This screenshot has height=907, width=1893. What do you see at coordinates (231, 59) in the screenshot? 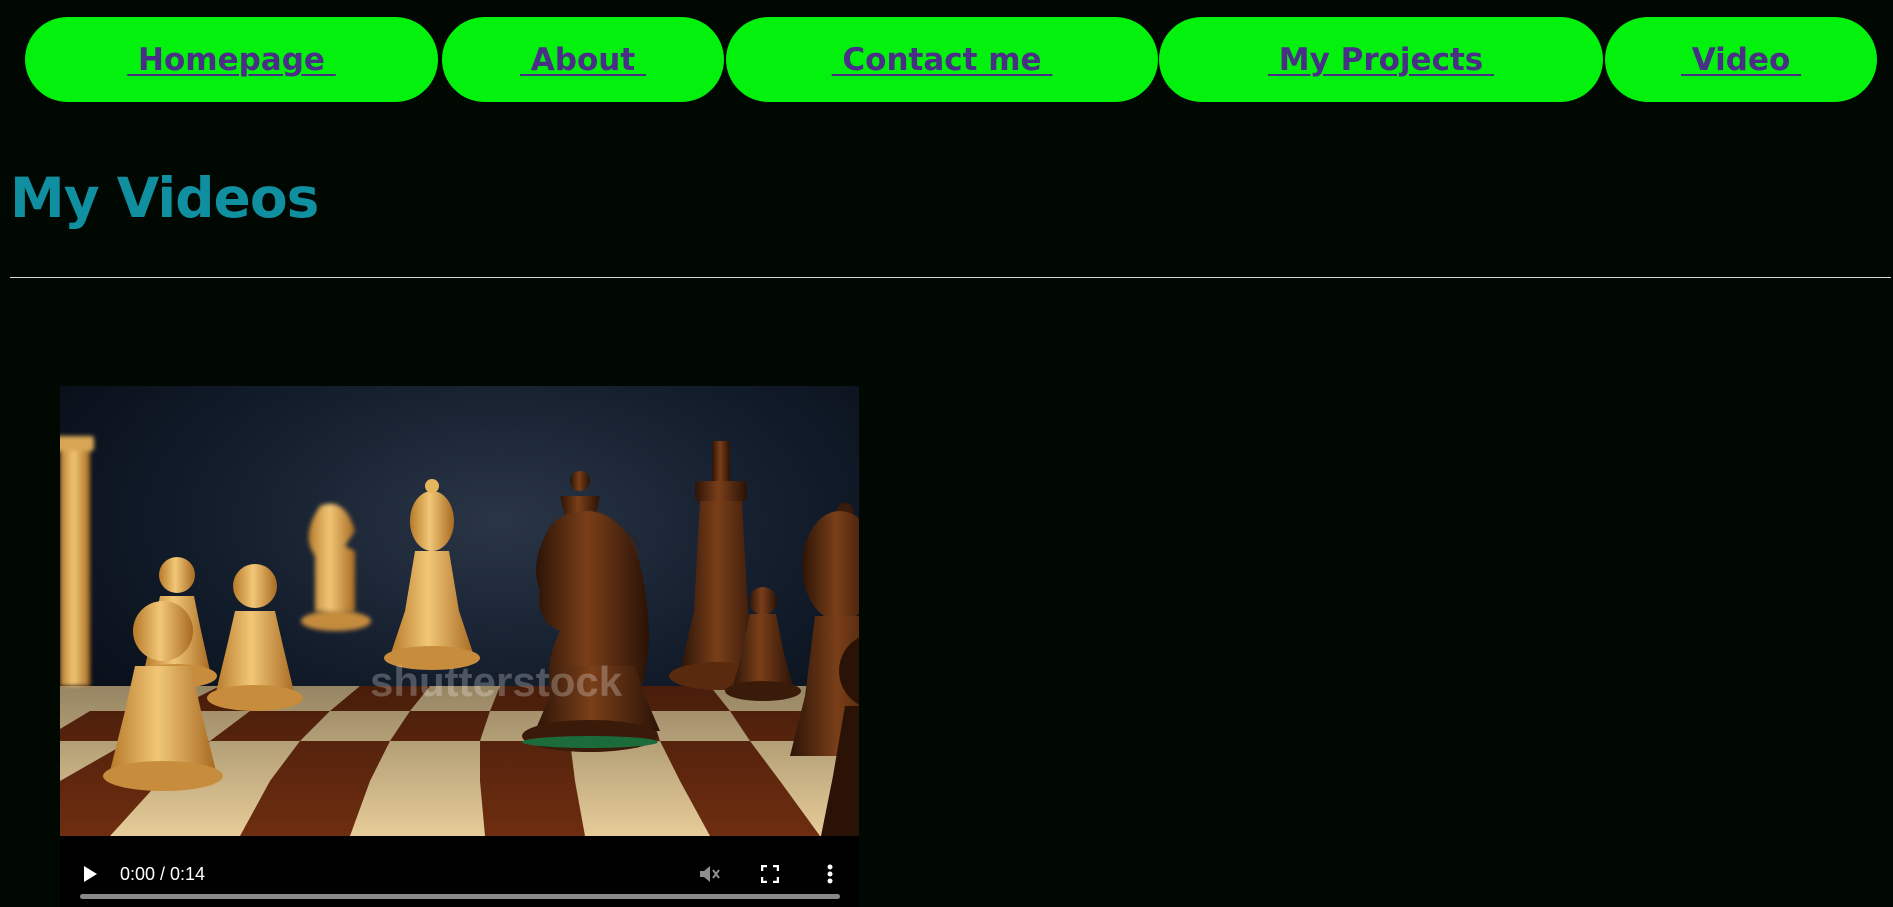
I see `nav-homepage-link: Homepage` at bounding box center [231, 59].